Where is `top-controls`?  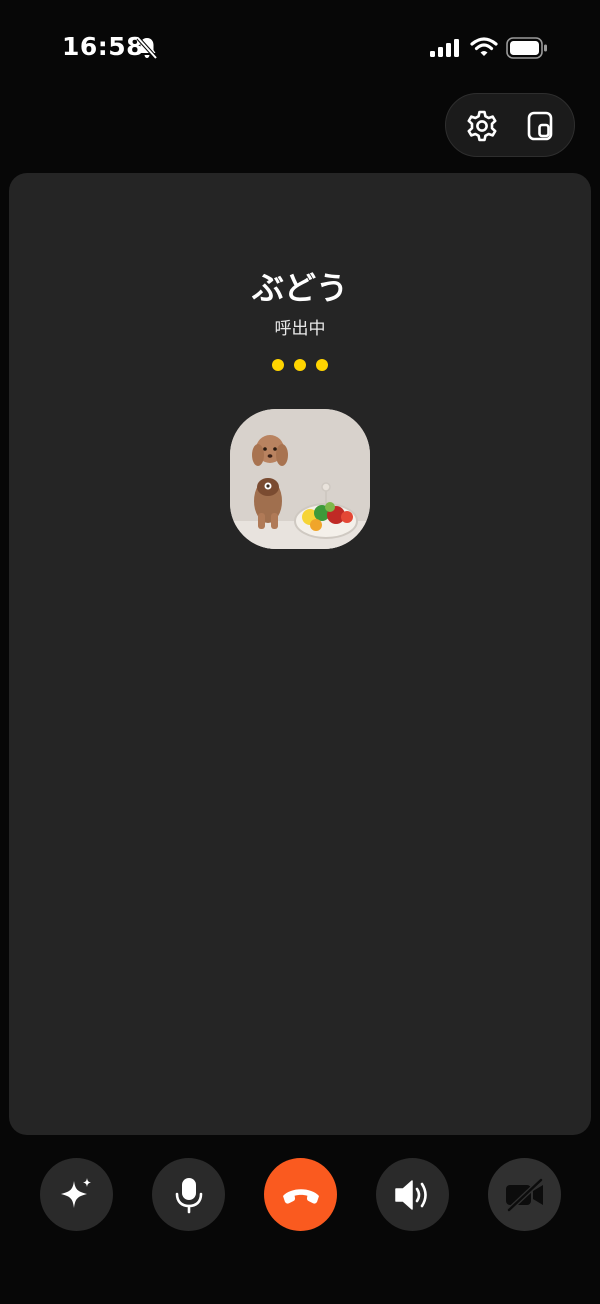
top-controls is located at coordinates (510, 125).